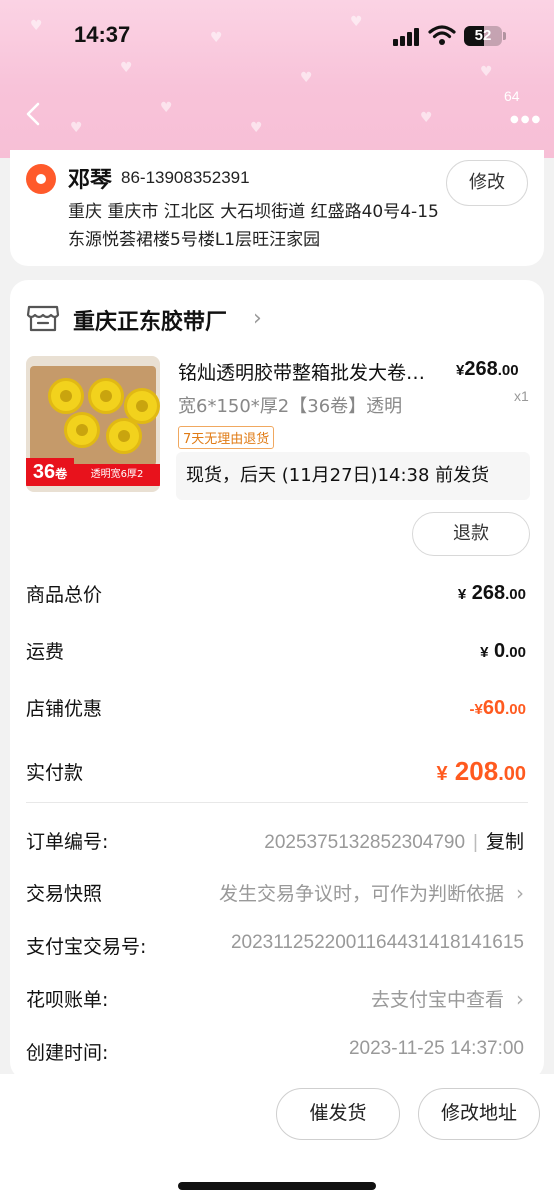  I want to click on more-icon: ●●●, so click(526, 119).